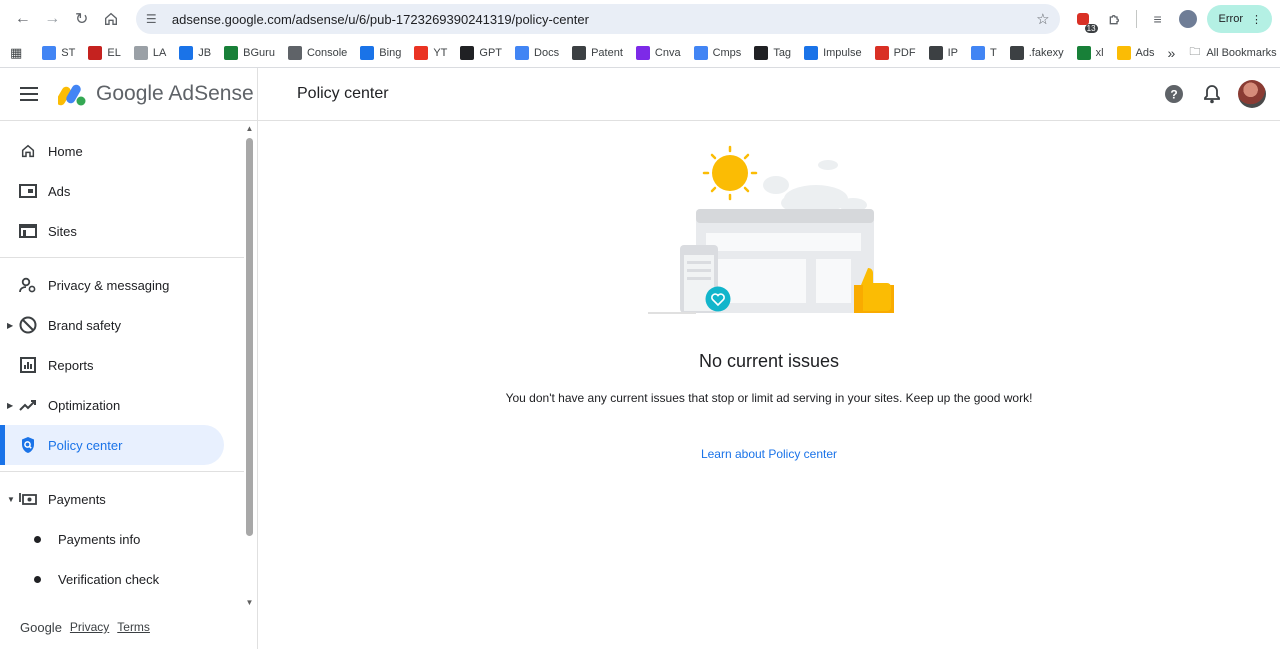  What do you see at coordinates (112, 325) in the screenshot?
I see `sidebar-item-brand-safety: ▶ Brand safety` at bounding box center [112, 325].